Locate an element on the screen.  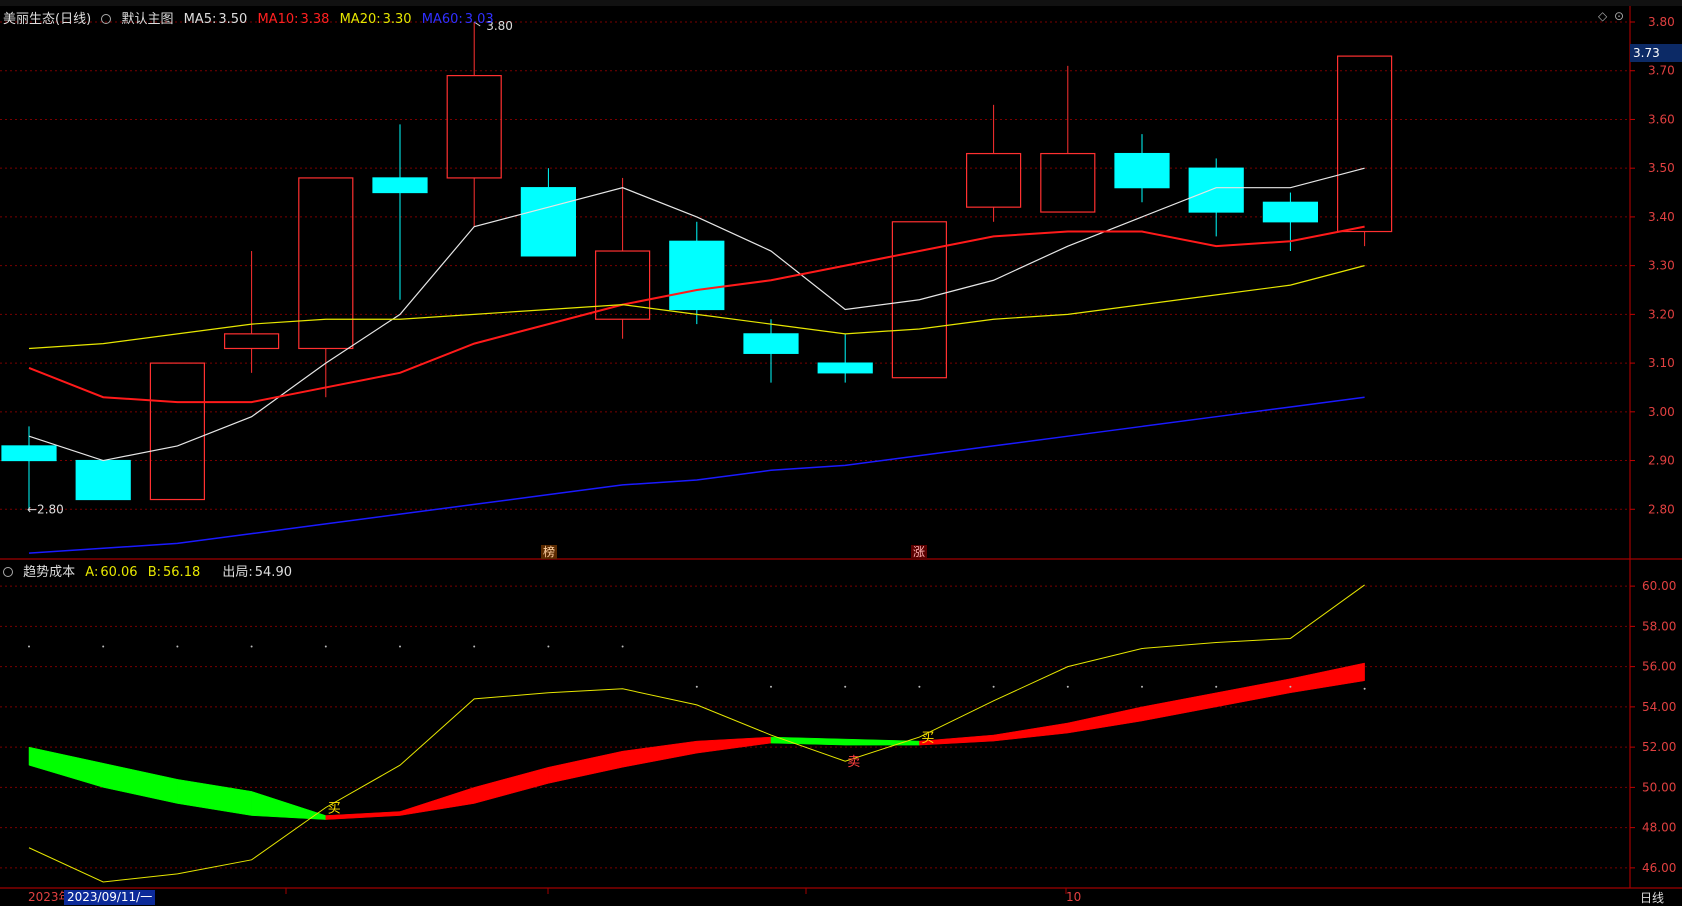
y-tick-label: 3.60 is located at coordinates (1661, 119).